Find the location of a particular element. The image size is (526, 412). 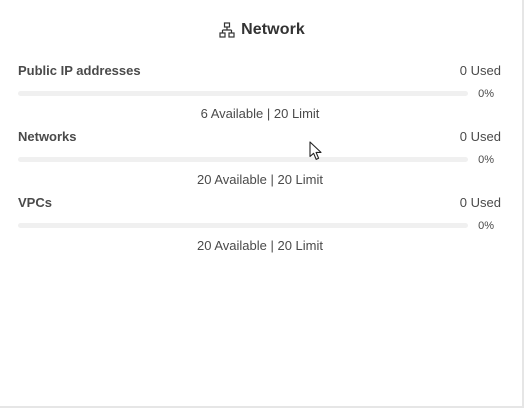

quota-name: VPCs is located at coordinates (35, 202).